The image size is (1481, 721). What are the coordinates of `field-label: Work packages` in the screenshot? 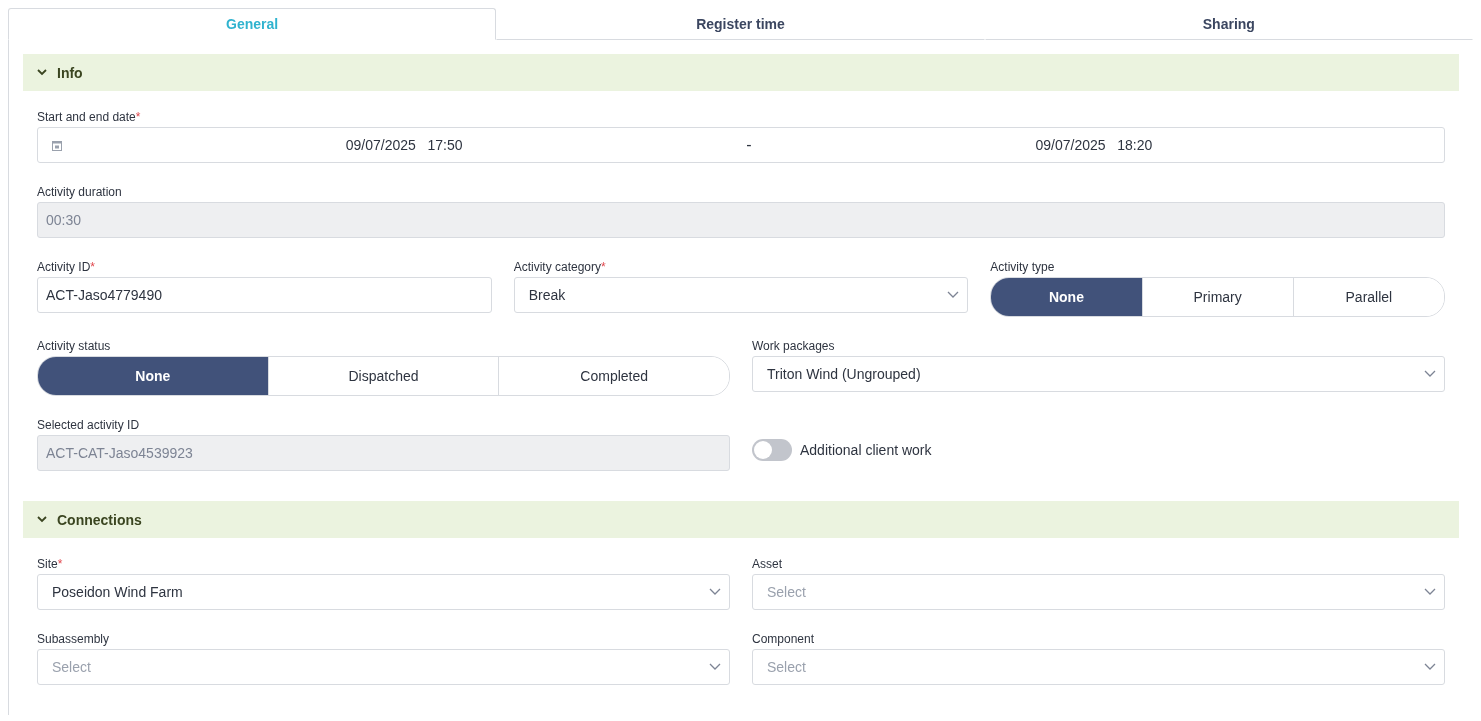 It's located at (793, 346).